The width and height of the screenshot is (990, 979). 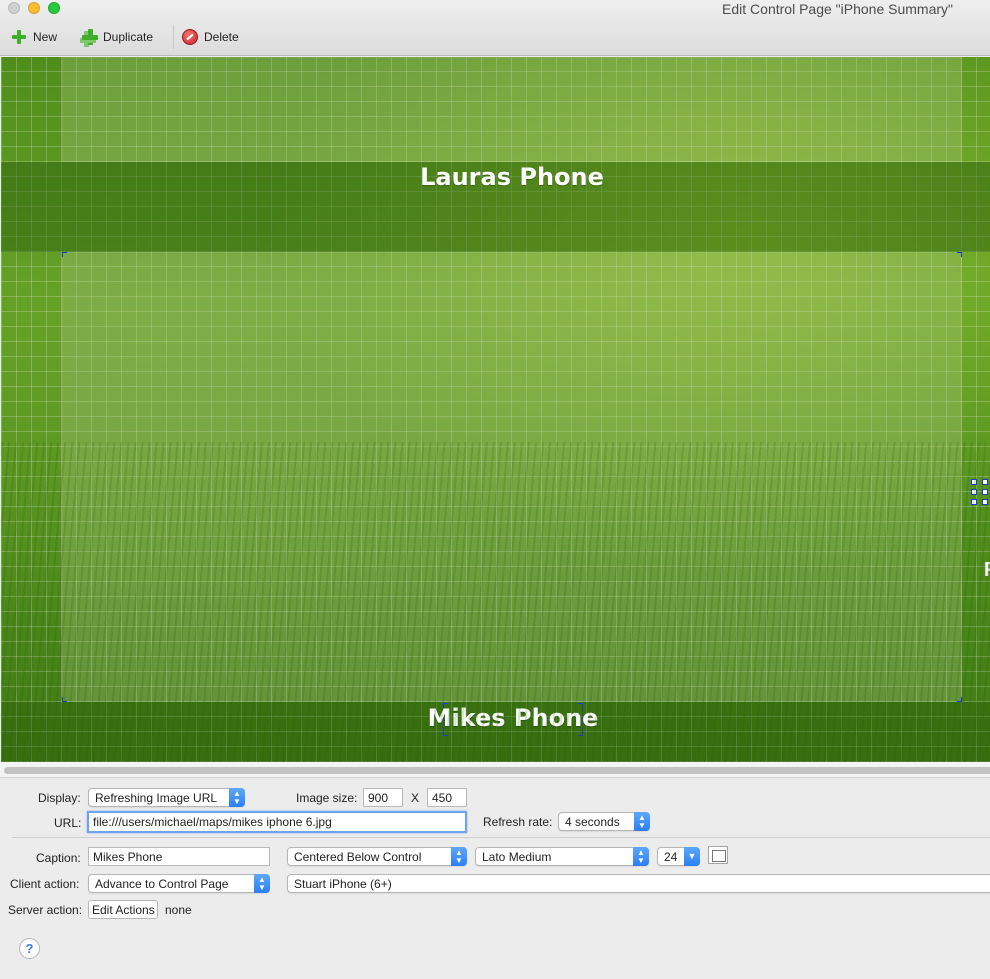 What do you see at coordinates (123, 909) in the screenshot?
I see `edit-actions-button: Edit Actions` at bounding box center [123, 909].